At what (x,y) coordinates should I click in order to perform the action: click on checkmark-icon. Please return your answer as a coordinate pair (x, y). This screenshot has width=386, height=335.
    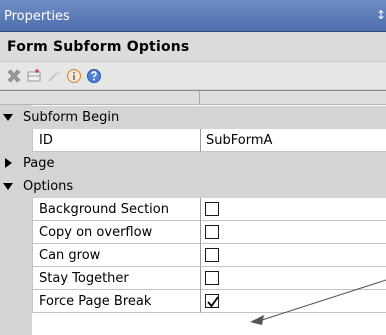
    Looking at the image, I should click on (213, 302).